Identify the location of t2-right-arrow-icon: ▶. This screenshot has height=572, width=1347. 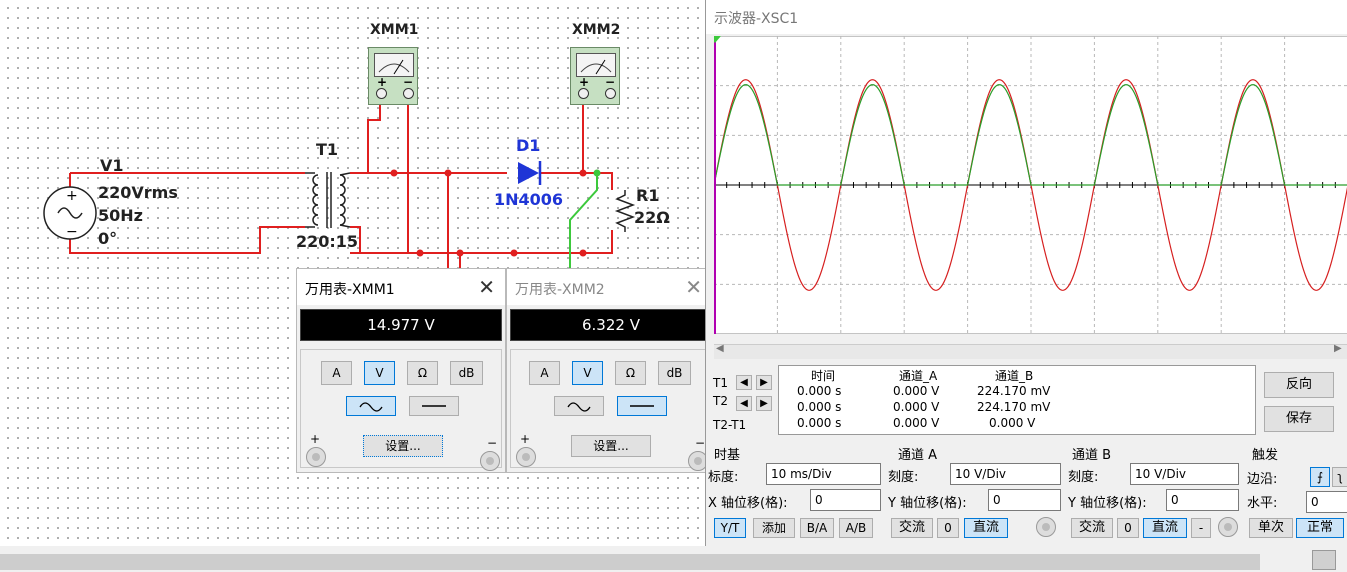
(764, 403).